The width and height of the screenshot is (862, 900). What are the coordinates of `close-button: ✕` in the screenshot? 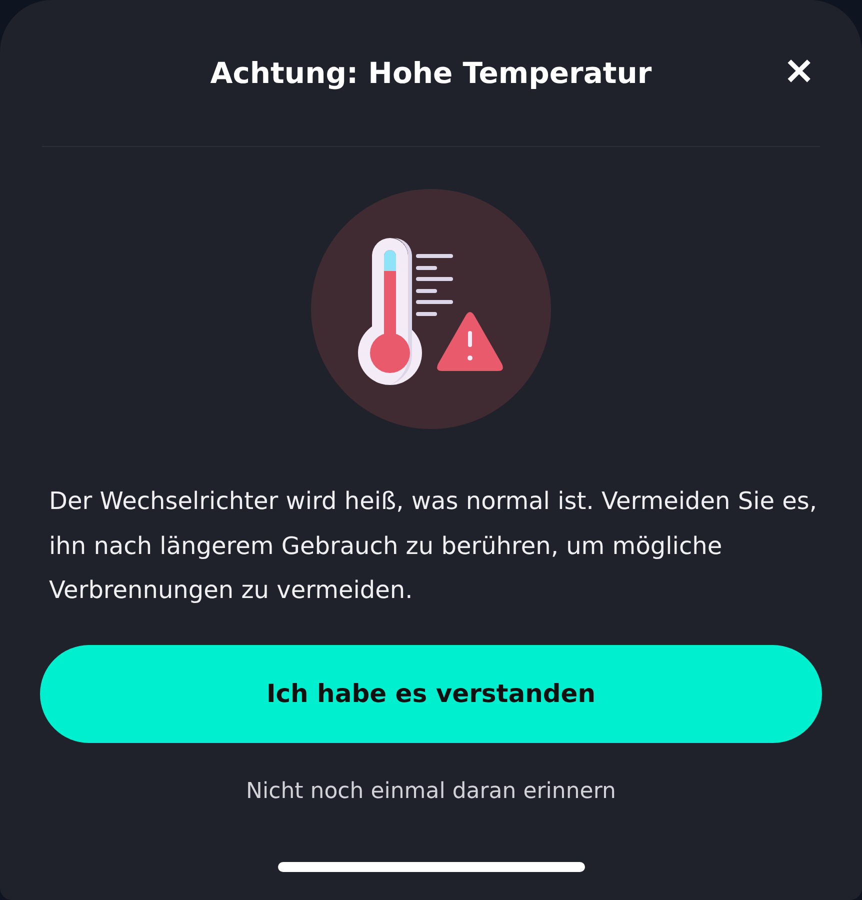 It's located at (799, 72).